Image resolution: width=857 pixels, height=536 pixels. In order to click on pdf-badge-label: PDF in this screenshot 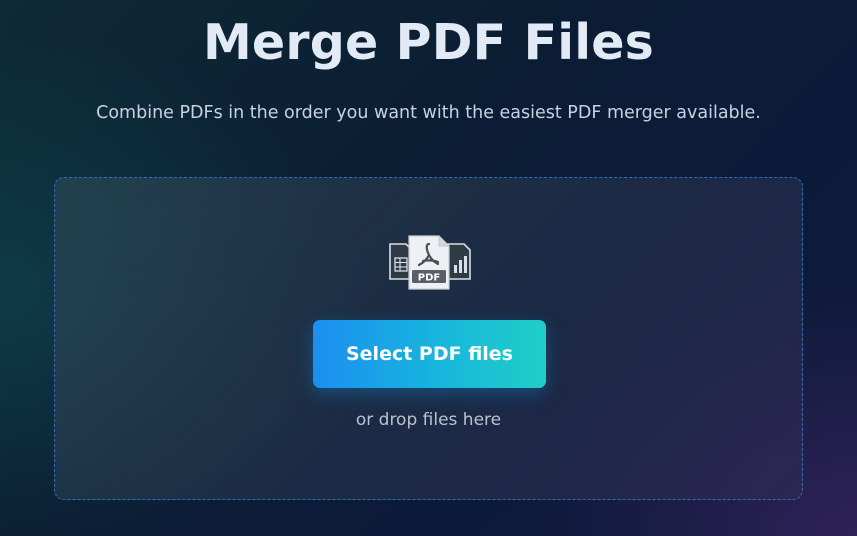, I will do `click(429, 278)`.